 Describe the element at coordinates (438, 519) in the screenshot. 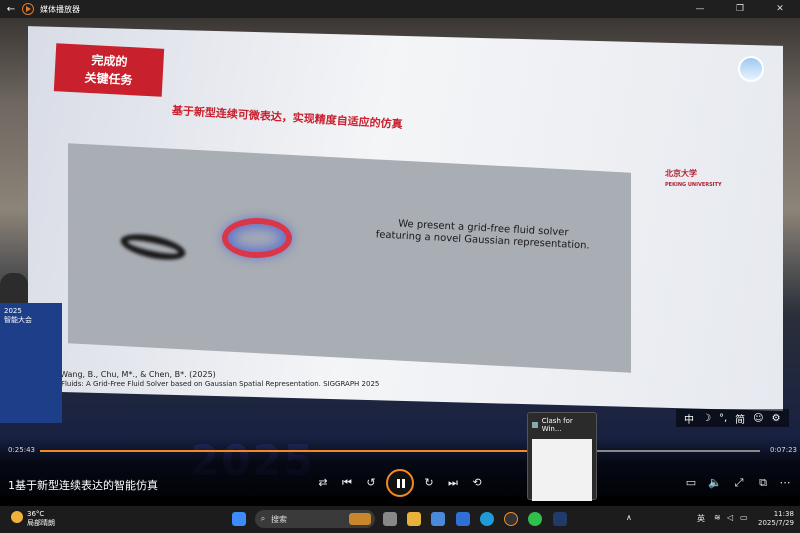

I see `store-icon` at that location.